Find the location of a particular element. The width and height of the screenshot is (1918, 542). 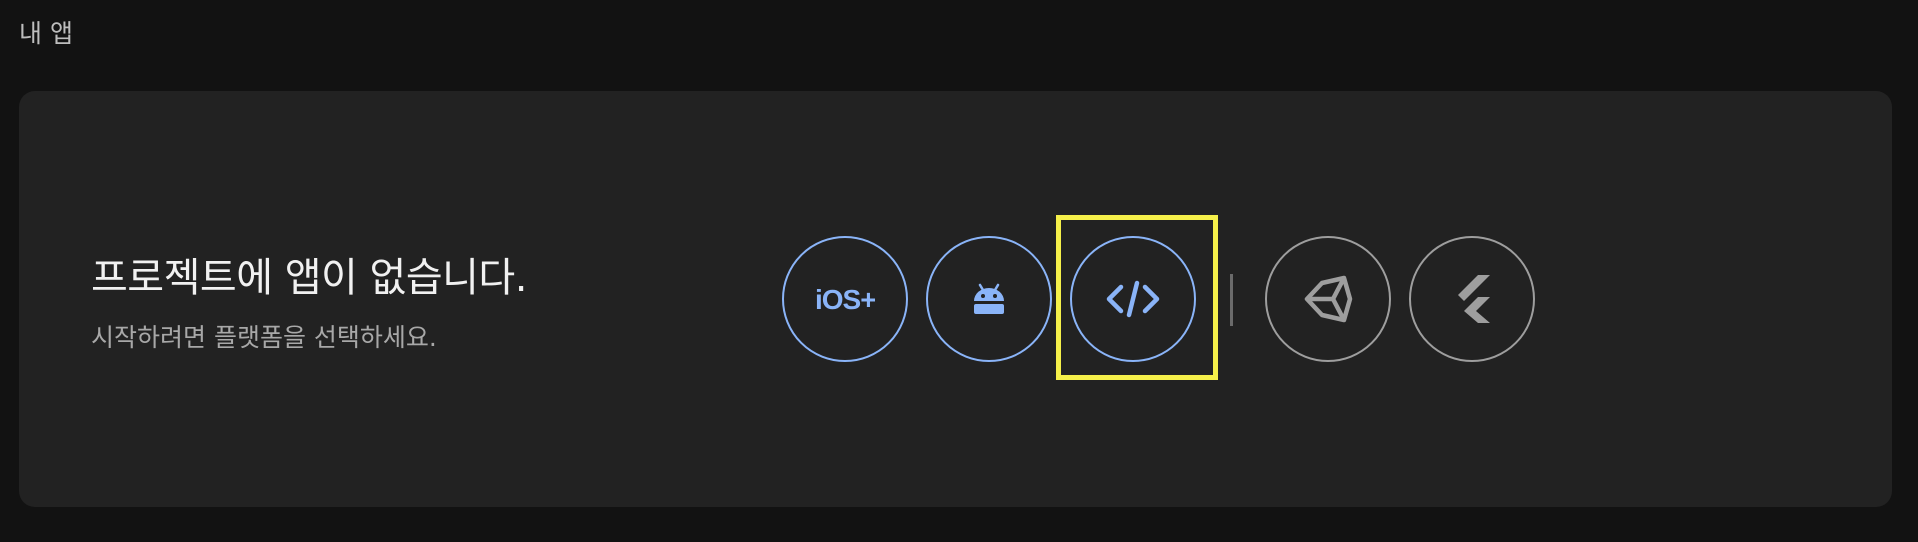

android-platform-button is located at coordinates (989, 299).